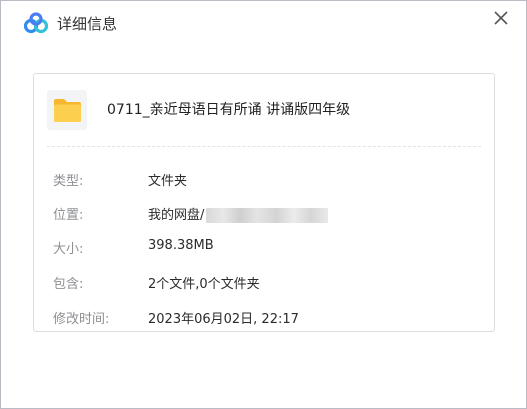 This screenshot has width=527, height=409. Describe the element at coordinates (176, 215) in the screenshot. I see `location-value: 我的网盘/` at that location.